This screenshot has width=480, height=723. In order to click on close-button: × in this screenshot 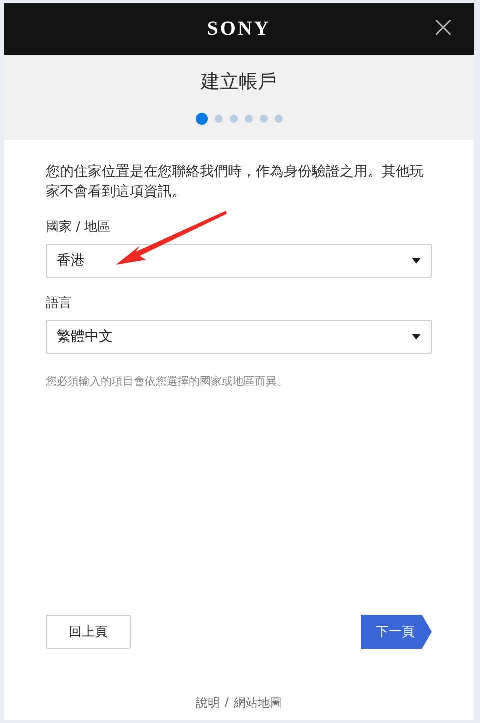, I will do `click(443, 28)`.